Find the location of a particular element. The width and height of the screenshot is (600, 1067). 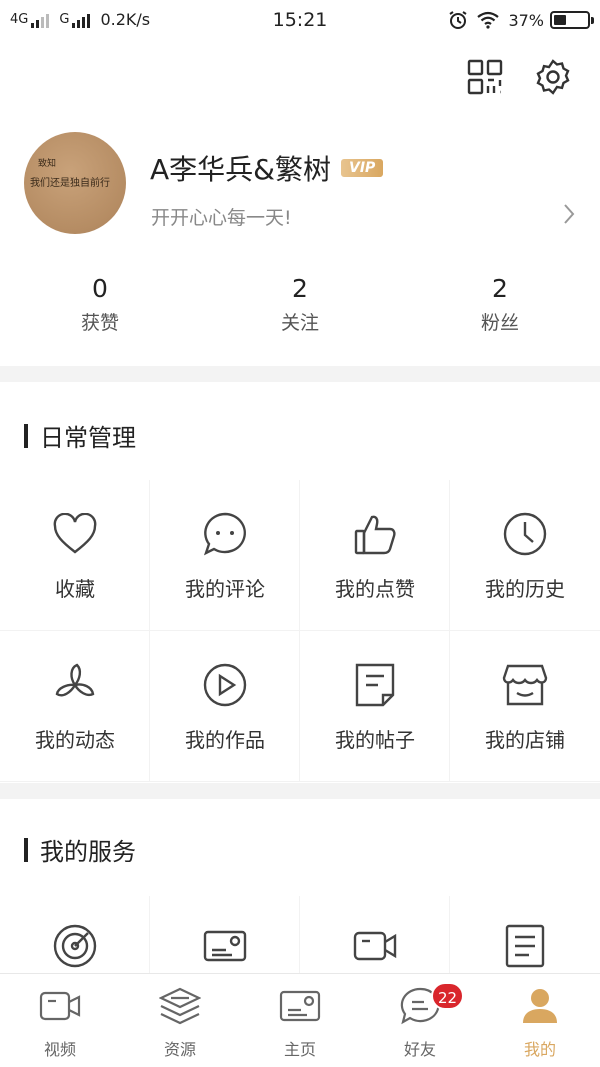

stat-following: 2 关注 is located at coordinates (300, 307).